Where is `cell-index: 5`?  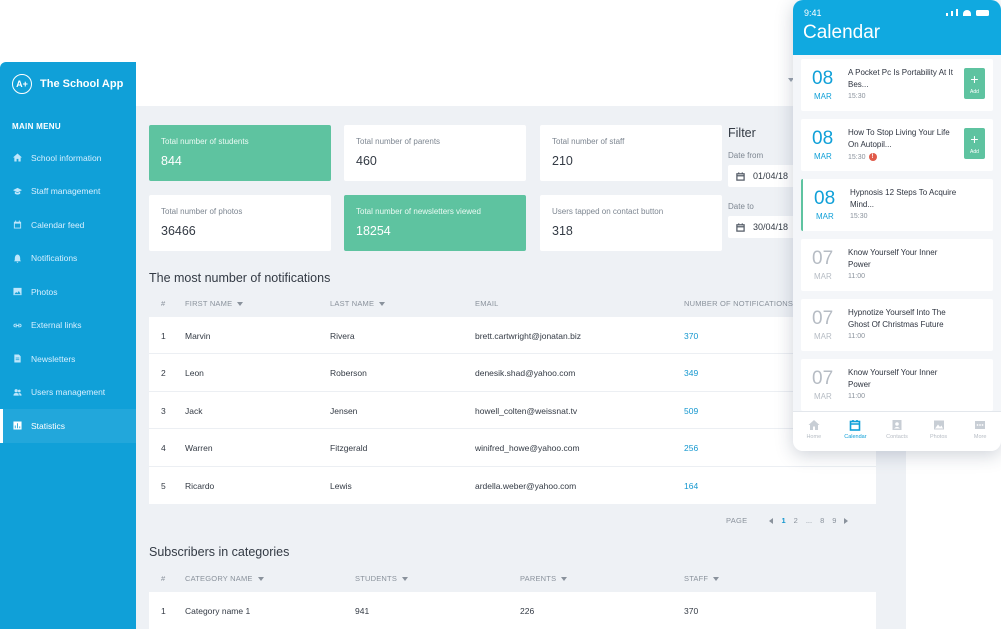
cell-index: 5 is located at coordinates (163, 485).